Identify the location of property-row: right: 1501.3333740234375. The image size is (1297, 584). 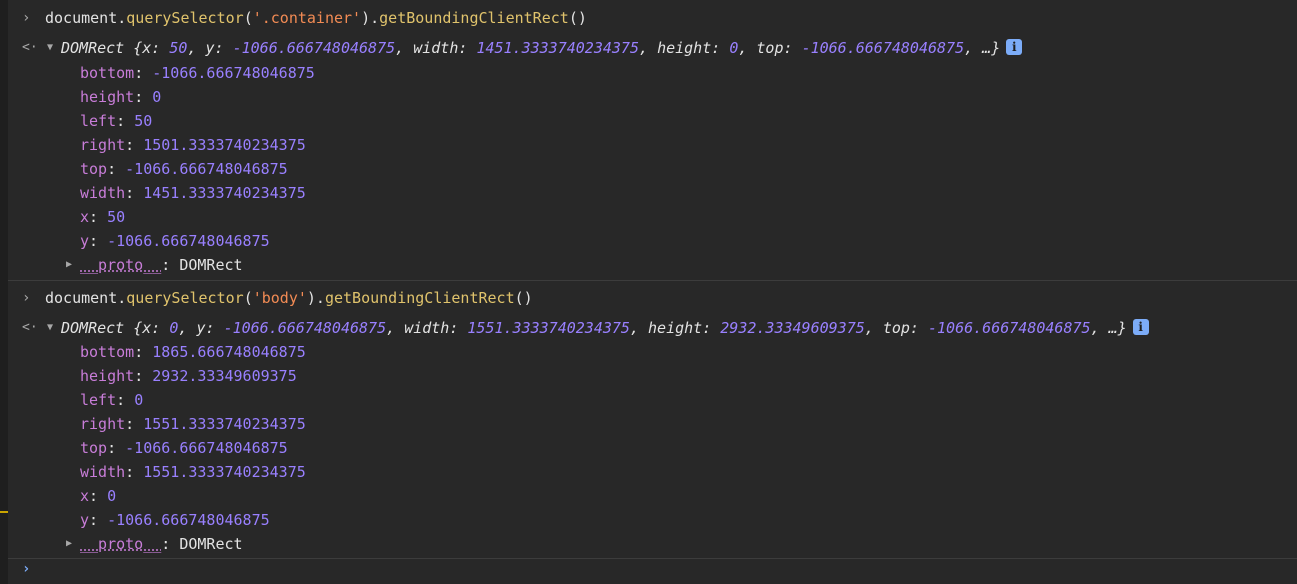
(193, 145).